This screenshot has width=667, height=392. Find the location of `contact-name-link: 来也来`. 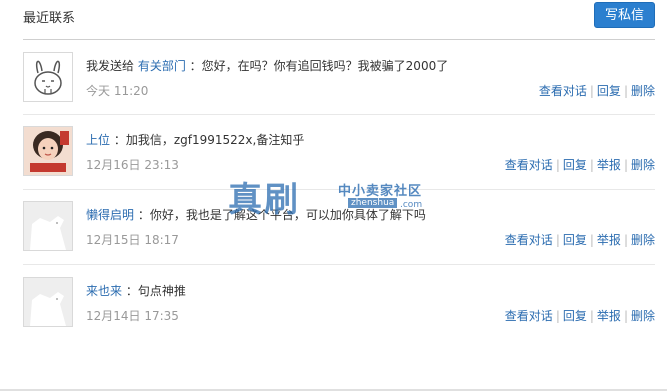

contact-name-link: 来也来 is located at coordinates (104, 291).